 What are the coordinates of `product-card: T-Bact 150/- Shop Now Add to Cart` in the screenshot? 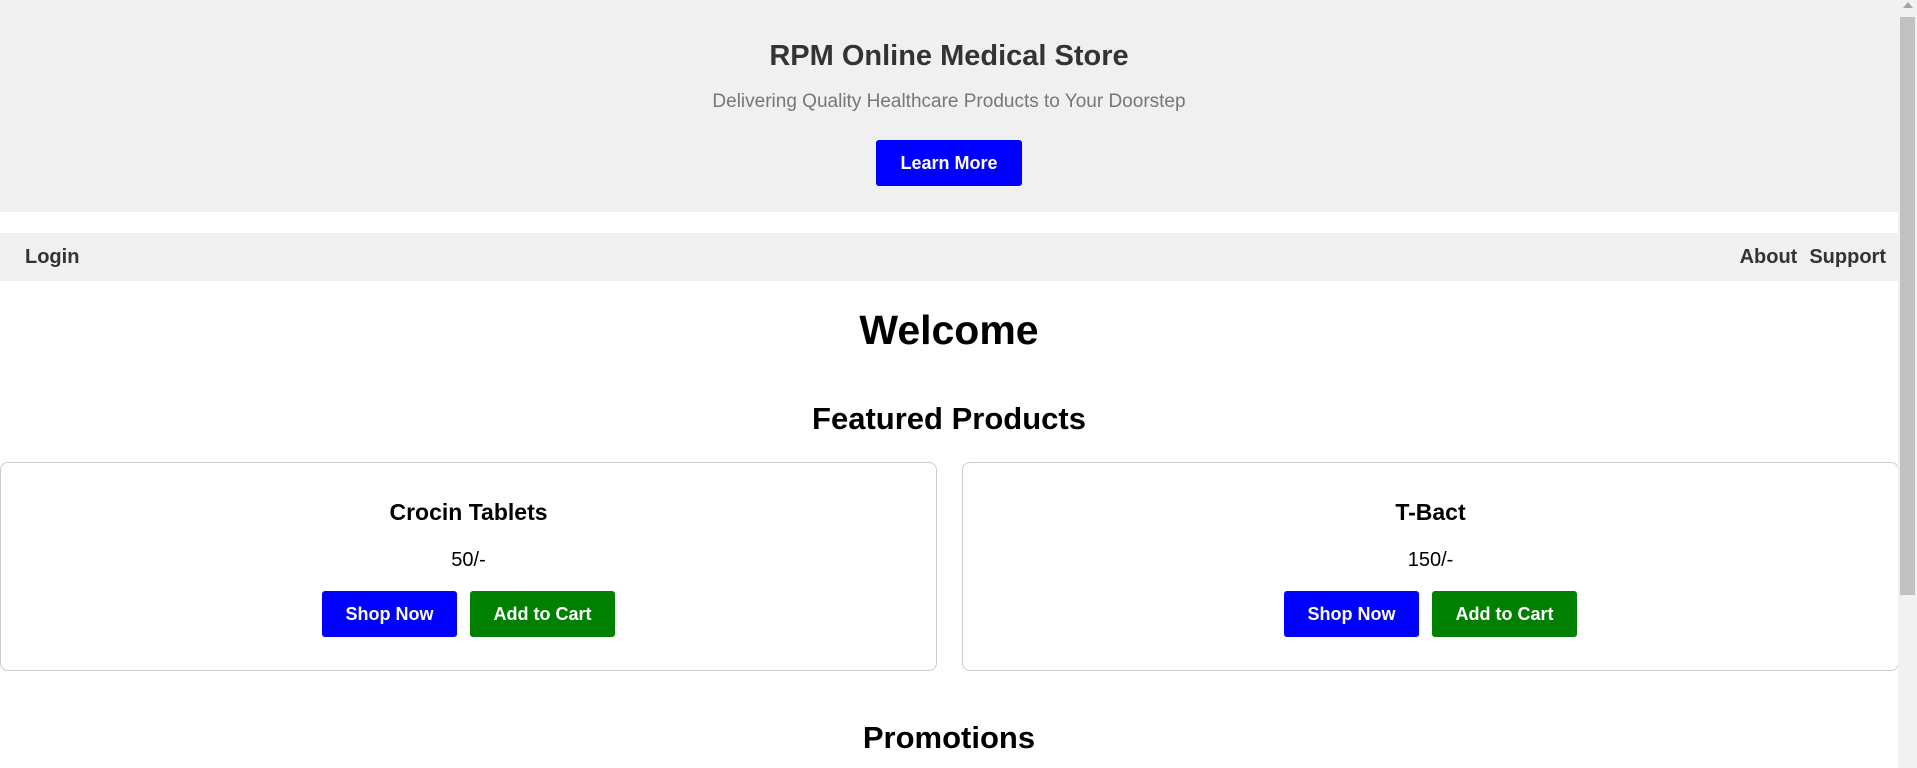 It's located at (1430, 566).